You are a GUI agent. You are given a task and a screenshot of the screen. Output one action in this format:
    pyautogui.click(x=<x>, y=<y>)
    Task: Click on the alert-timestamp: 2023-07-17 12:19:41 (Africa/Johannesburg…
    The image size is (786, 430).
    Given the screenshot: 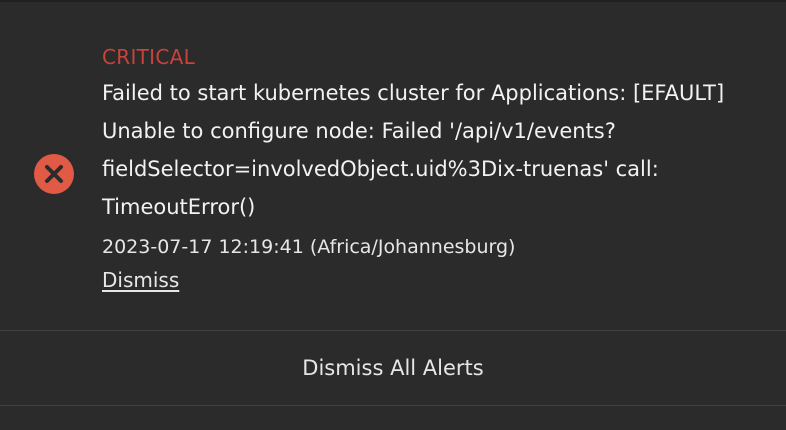 What is the action you would take?
    pyautogui.click(x=309, y=247)
    